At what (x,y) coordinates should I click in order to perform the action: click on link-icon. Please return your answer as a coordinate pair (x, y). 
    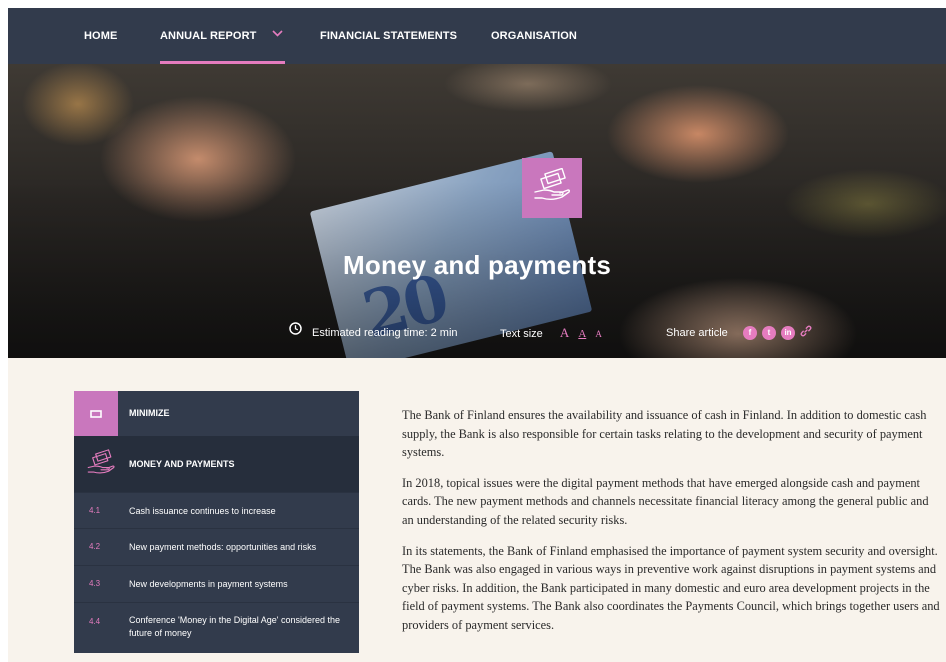
    Looking at the image, I should click on (806, 333).